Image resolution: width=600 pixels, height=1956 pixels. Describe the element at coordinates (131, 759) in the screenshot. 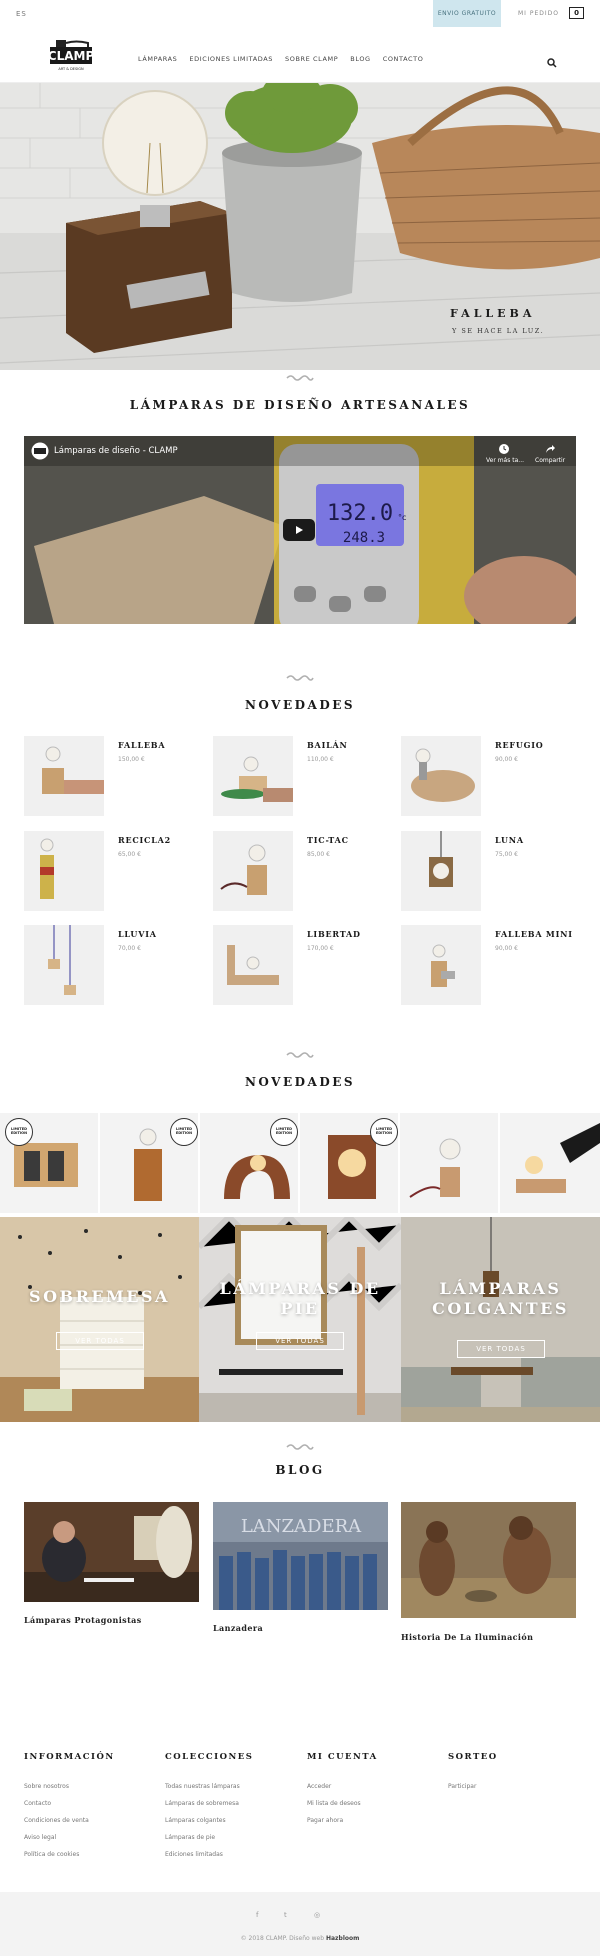

I see `product-price: 150,00 €` at that location.